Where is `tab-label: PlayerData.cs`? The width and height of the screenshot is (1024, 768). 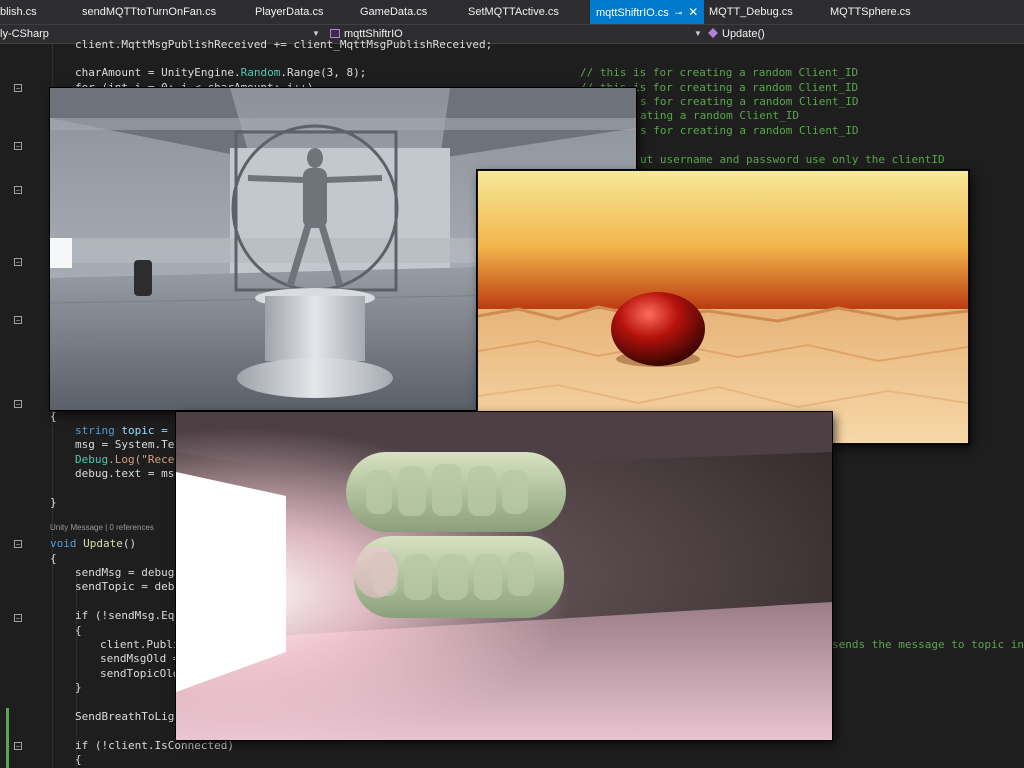
tab-label: PlayerData.cs is located at coordinates (289, 12).